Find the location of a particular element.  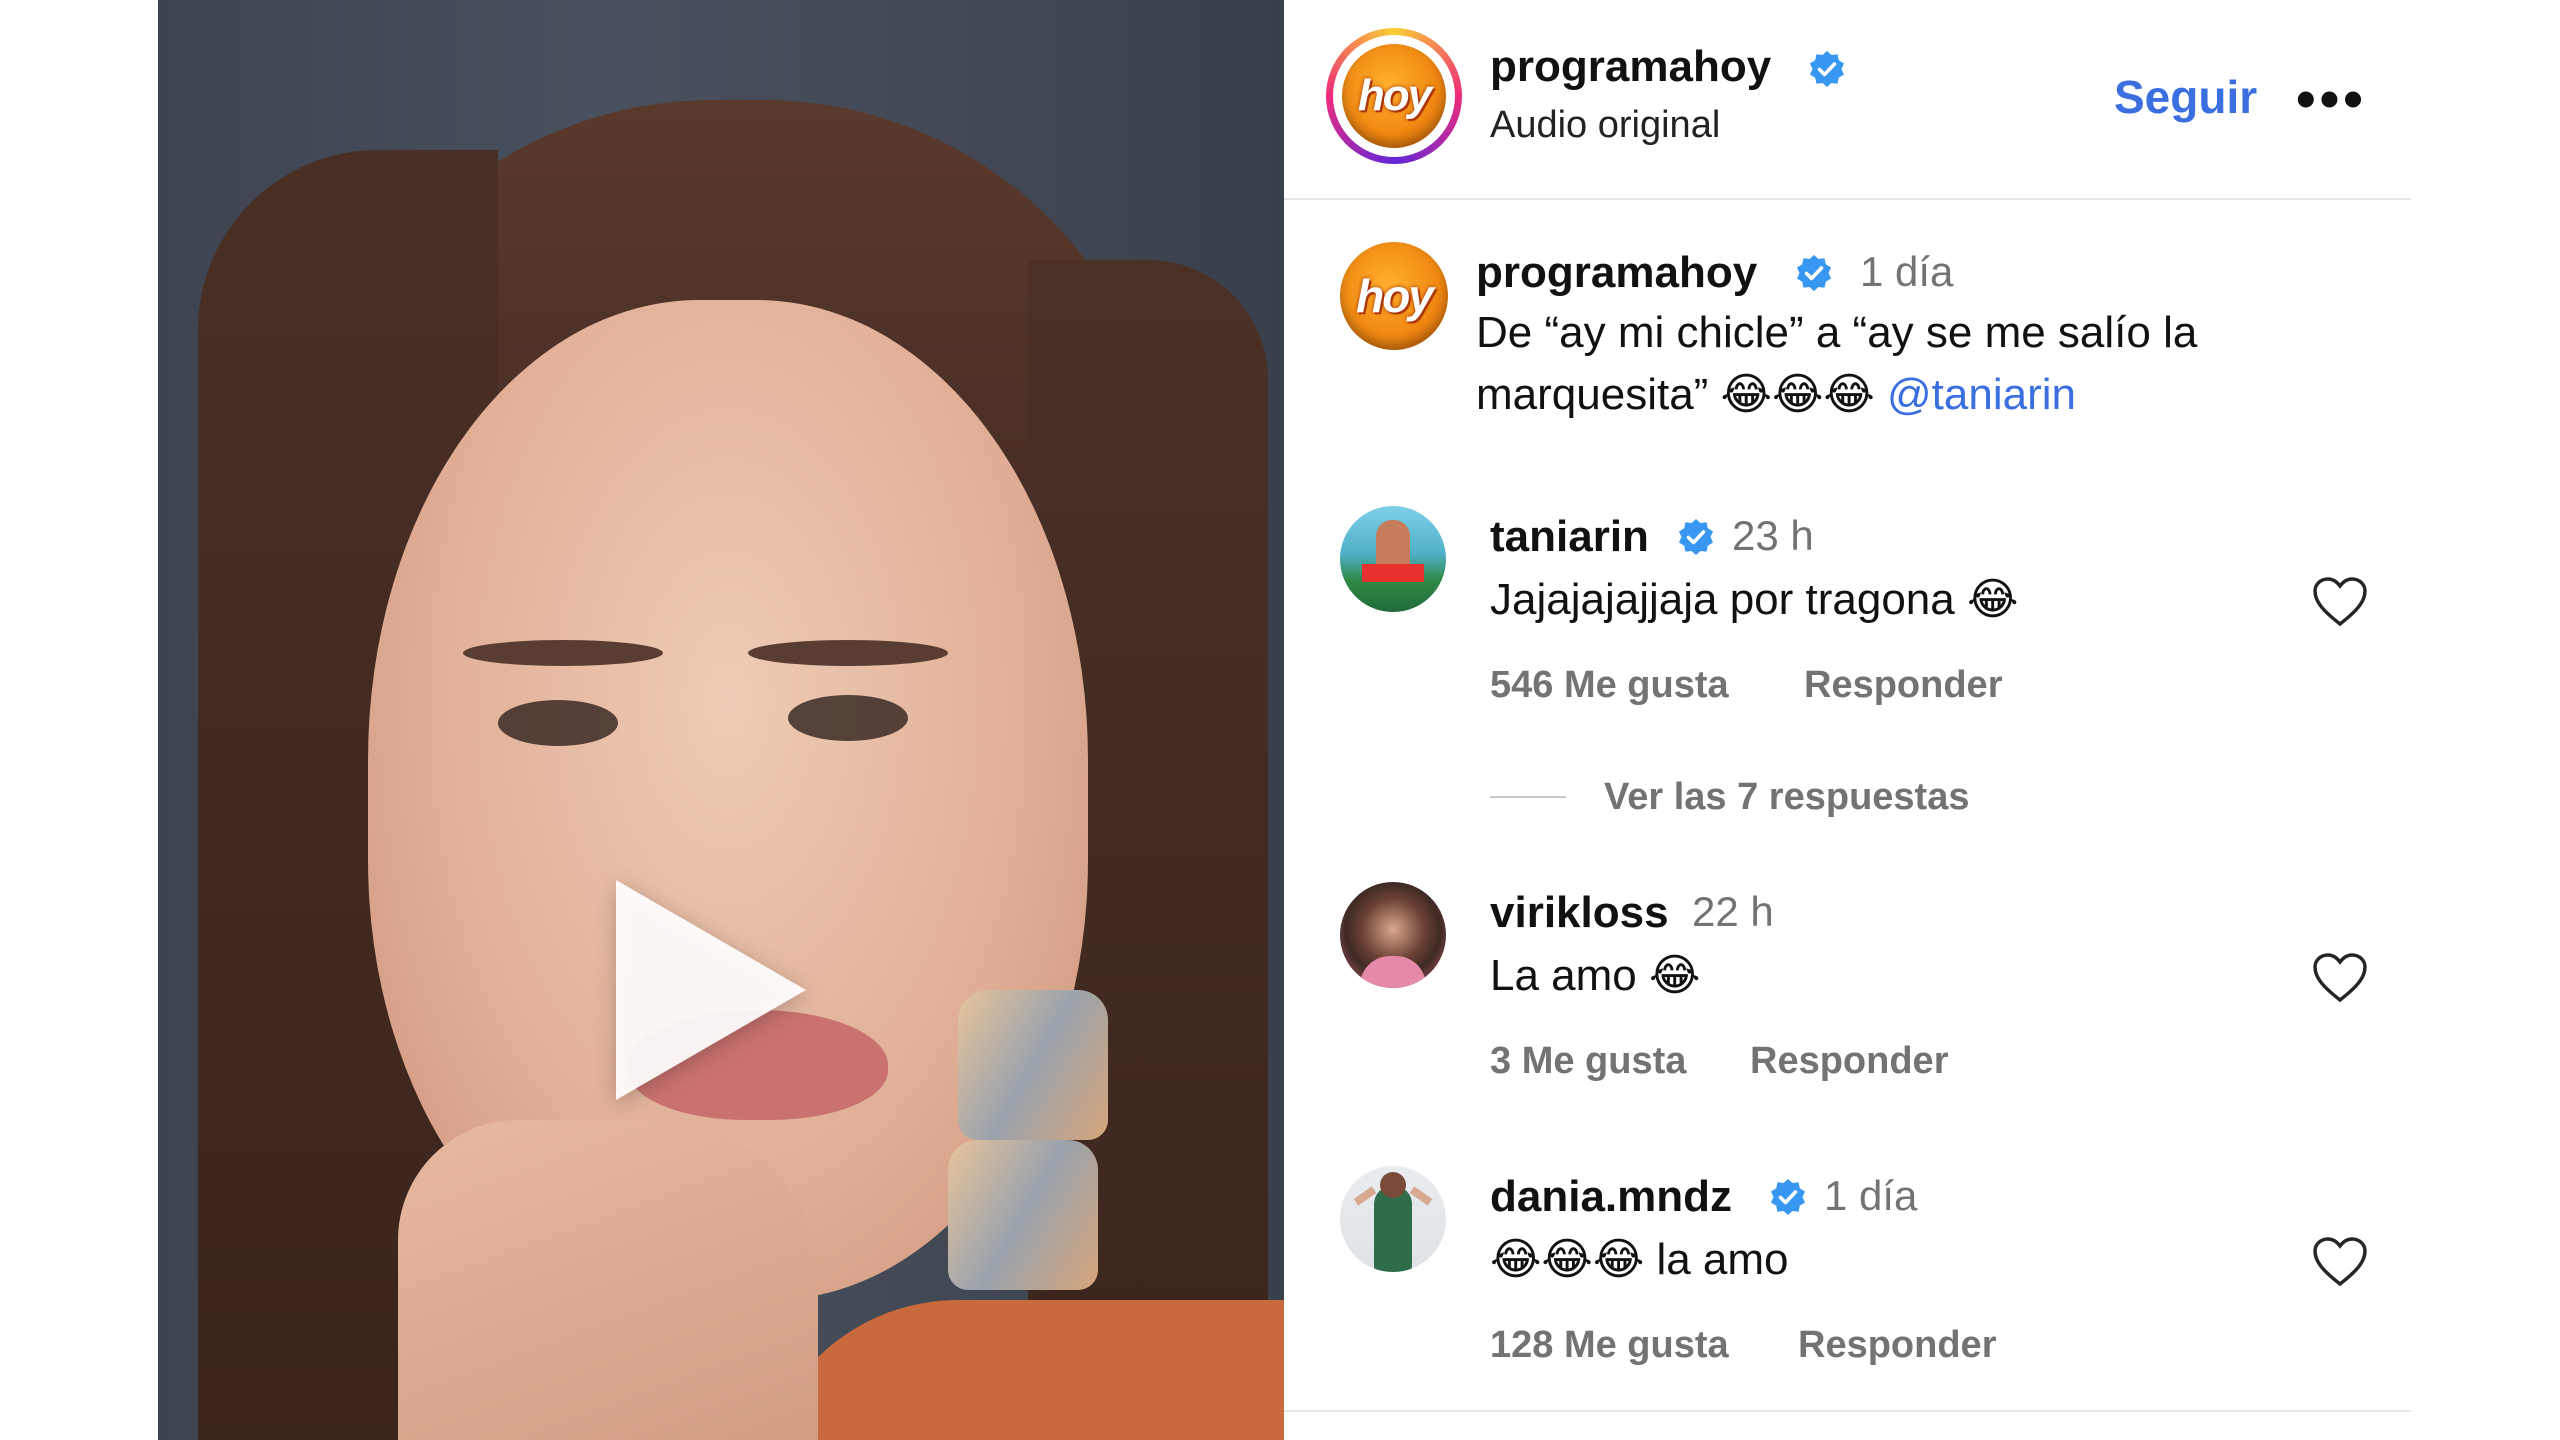

caption-line-2: marquesita” 😂😂😂 @taniarin is located at coordinates (1926, 395).